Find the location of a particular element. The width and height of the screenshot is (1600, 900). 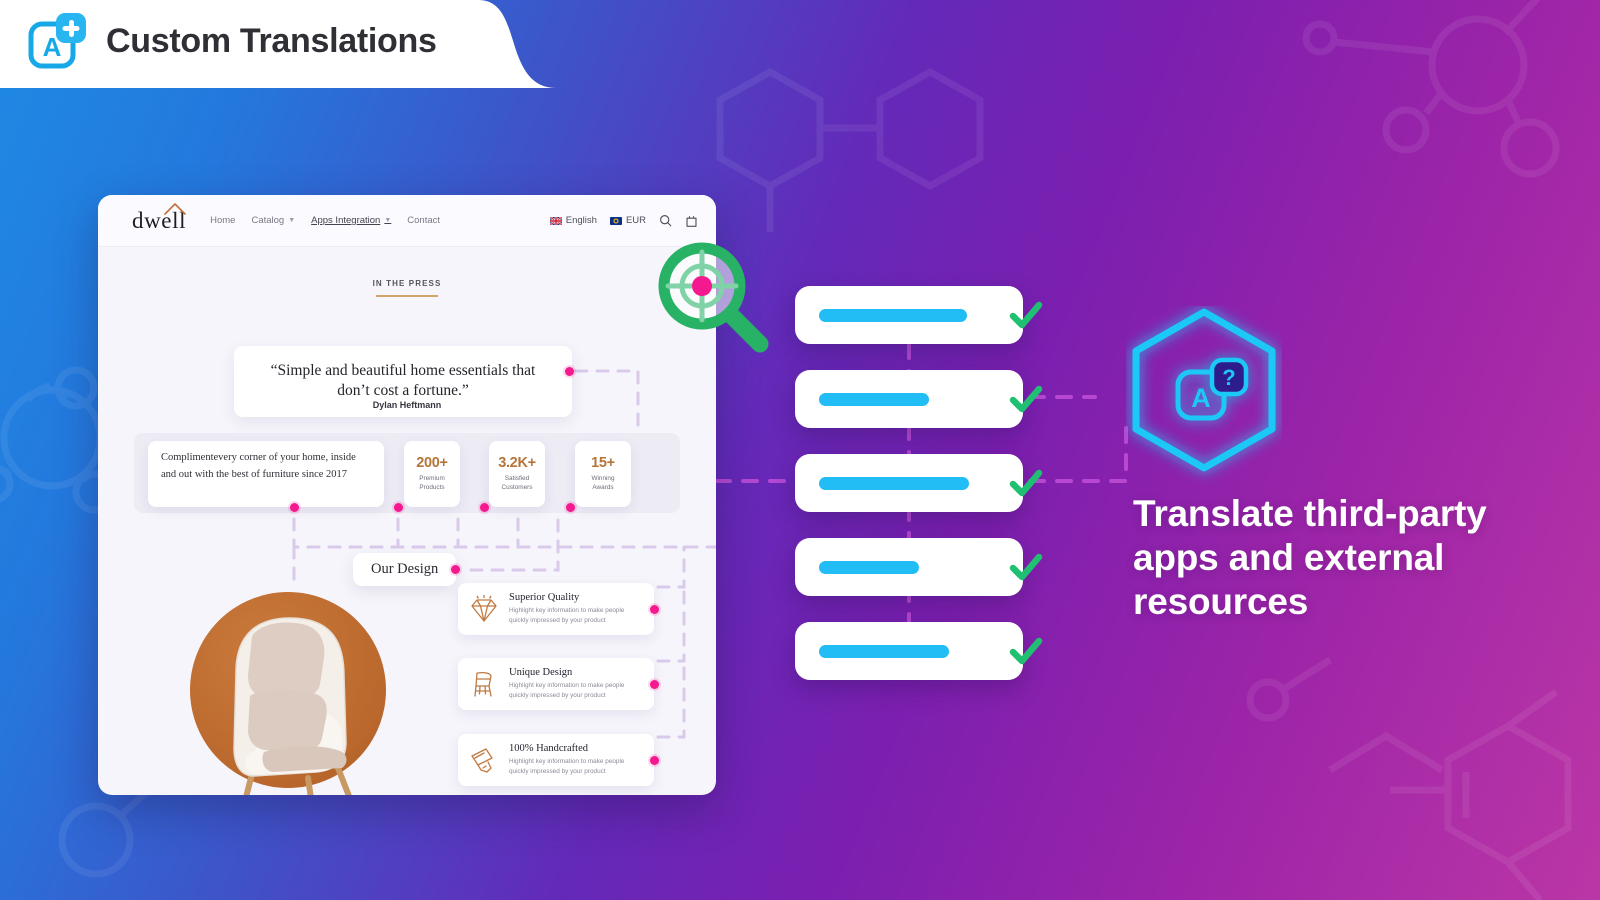

stat-card-winning-awards: 15+ Winning Awards is located at coordinates (603, 474).